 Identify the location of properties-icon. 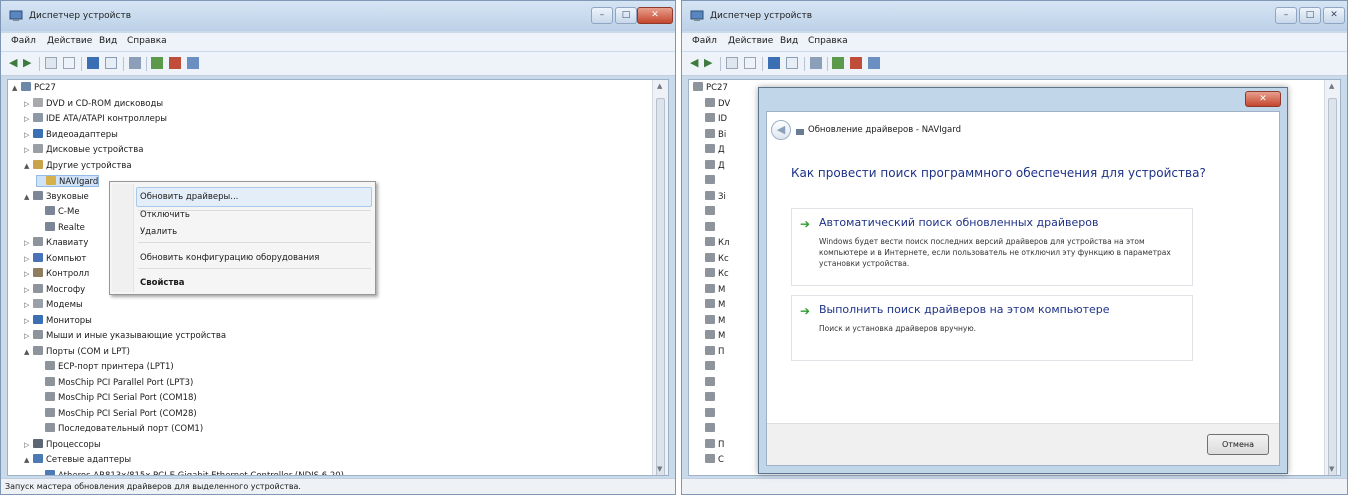
(69, 63).